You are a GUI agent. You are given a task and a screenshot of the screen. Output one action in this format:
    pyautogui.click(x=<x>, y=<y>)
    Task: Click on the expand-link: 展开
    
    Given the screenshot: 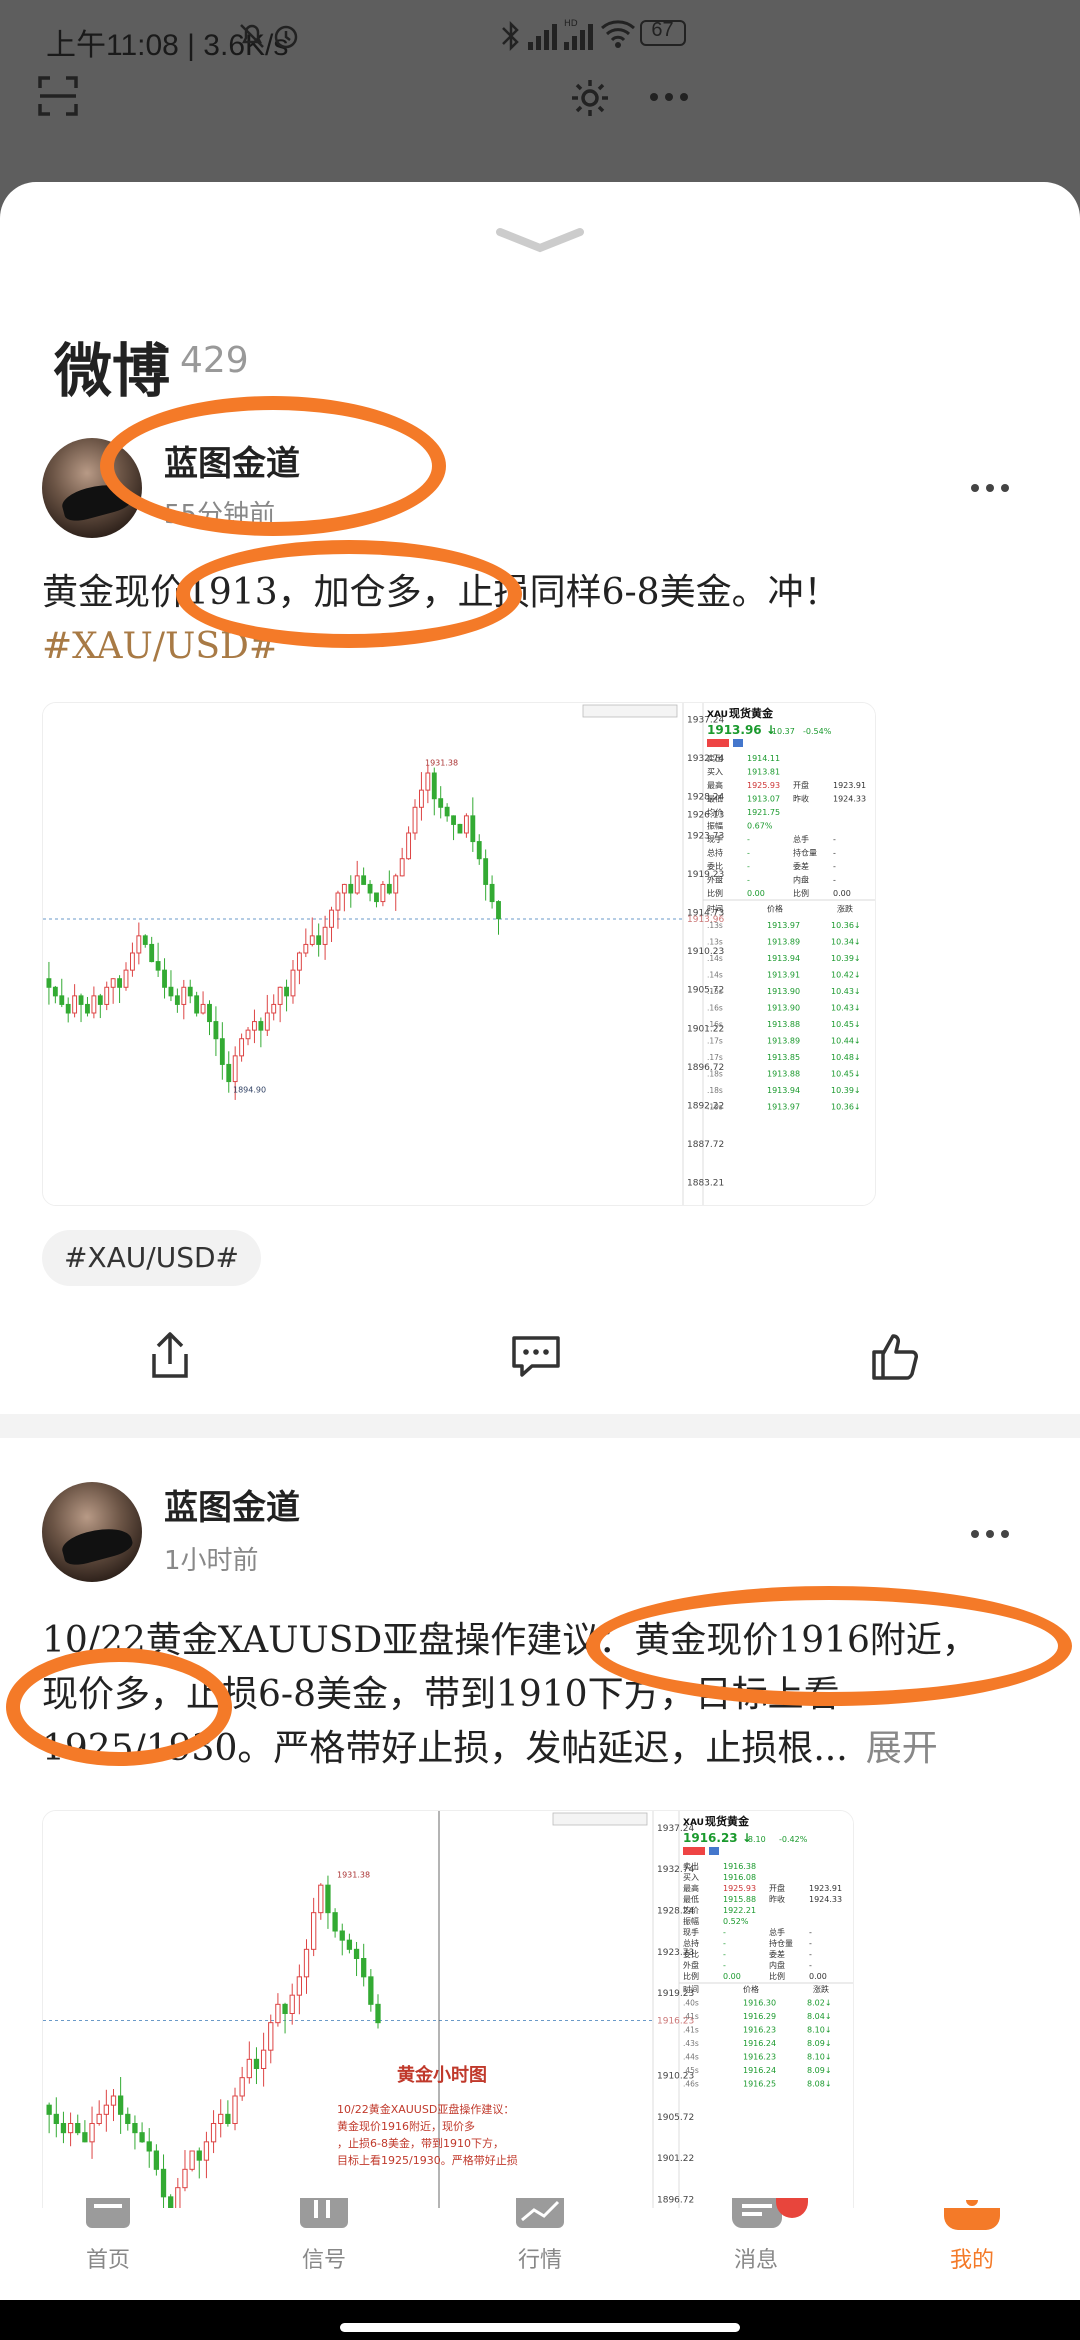 What is the action you would take?
    pyautogui.click(x=902, y=1748)
    